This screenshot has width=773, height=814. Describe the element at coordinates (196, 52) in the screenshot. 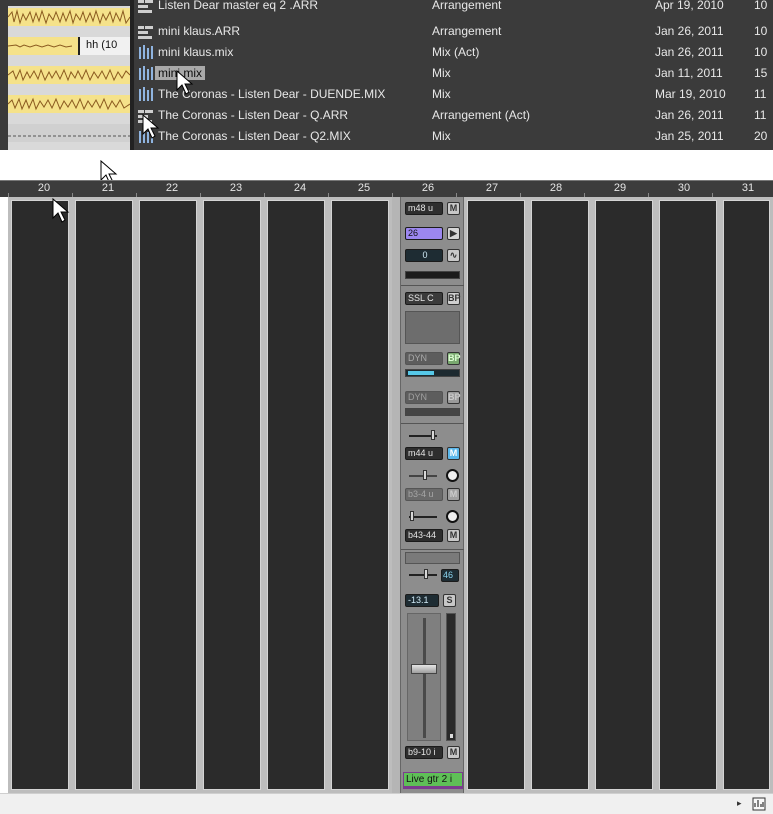

I see `file-name: mini klaus.mix` at that location.